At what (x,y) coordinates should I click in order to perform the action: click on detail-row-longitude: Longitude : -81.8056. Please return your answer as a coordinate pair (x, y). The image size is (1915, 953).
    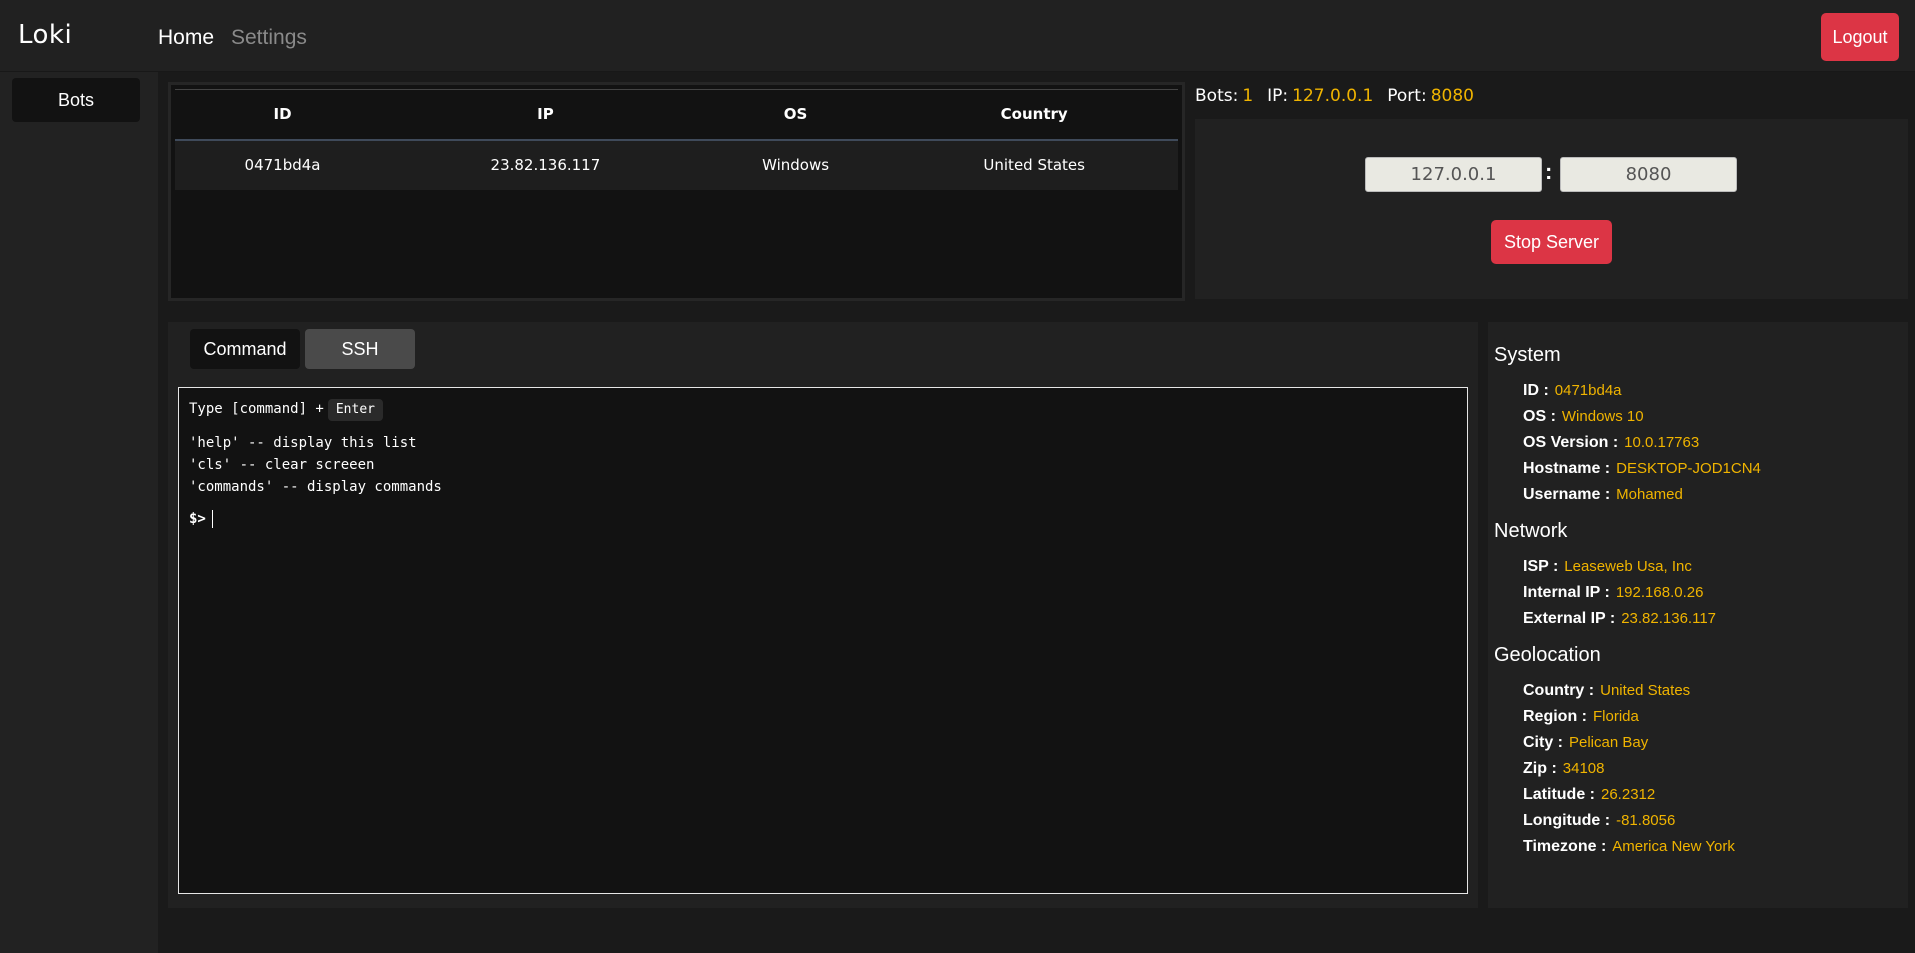
    Looking at the image, I should click on (1715, 821).